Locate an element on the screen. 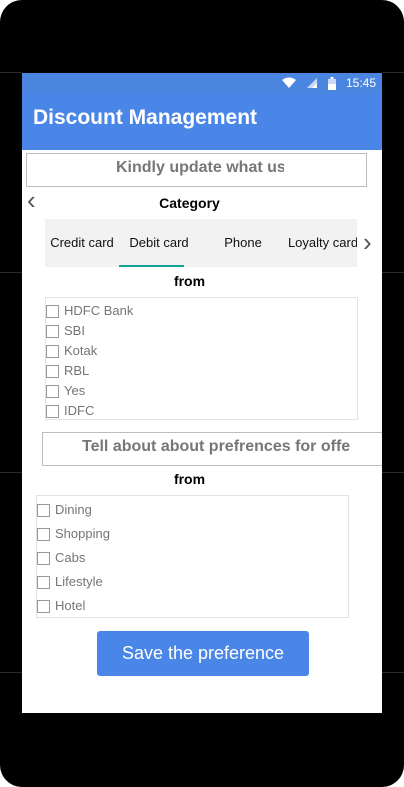 This screenshot has height=787, width=404. bank-list: HDFC Bank SBI Kotak RBL Yes IDFC is located at coordinates (201, 358).